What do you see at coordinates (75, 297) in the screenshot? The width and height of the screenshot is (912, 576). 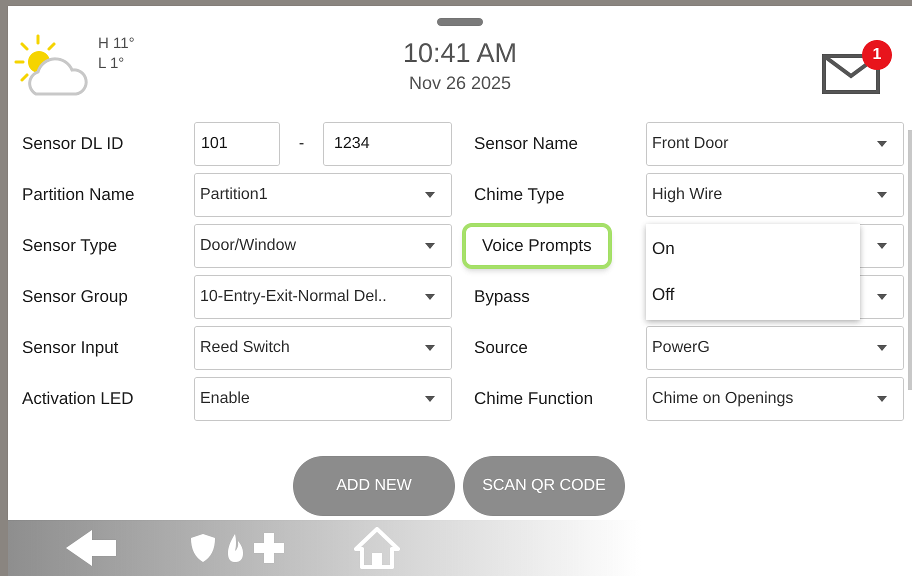 I see `field-label: Sensor Group` at bounding box center [75, 297].